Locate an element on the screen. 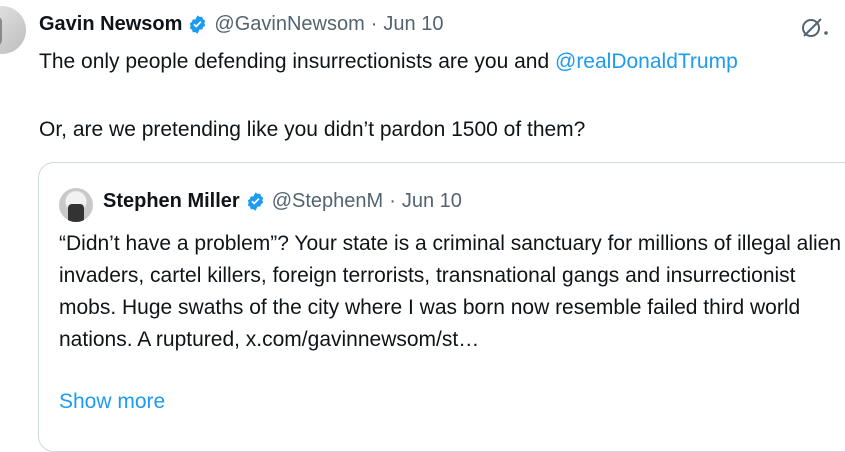 This screenshot has width=845, height=452. tweet-header: Gavin Newsom @GavinNewsom · Jun 10 is located at coordinates (241, 24).